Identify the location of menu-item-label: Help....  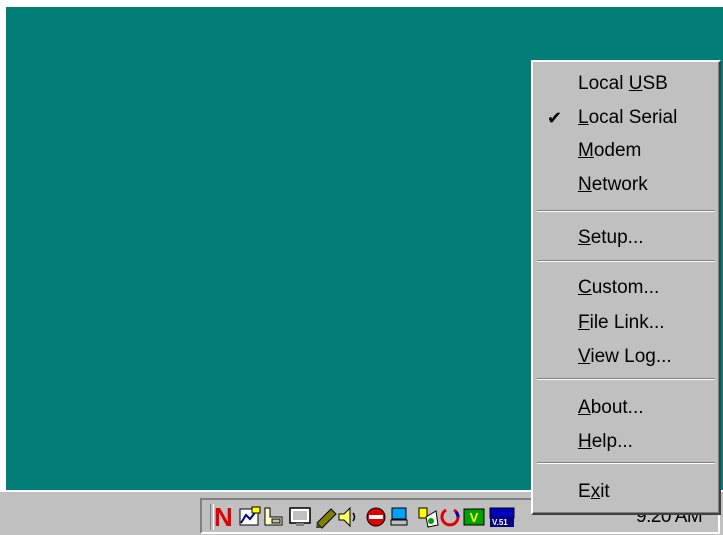
(605, 441).